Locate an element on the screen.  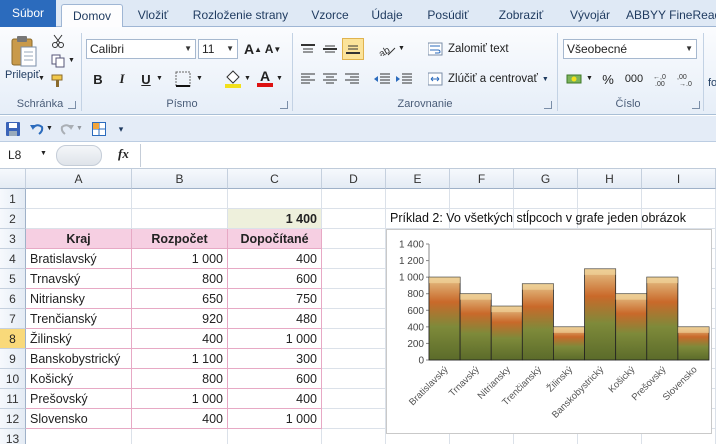
accounting-dropdown-icon: ▼ is located at coordinates (589, 78).